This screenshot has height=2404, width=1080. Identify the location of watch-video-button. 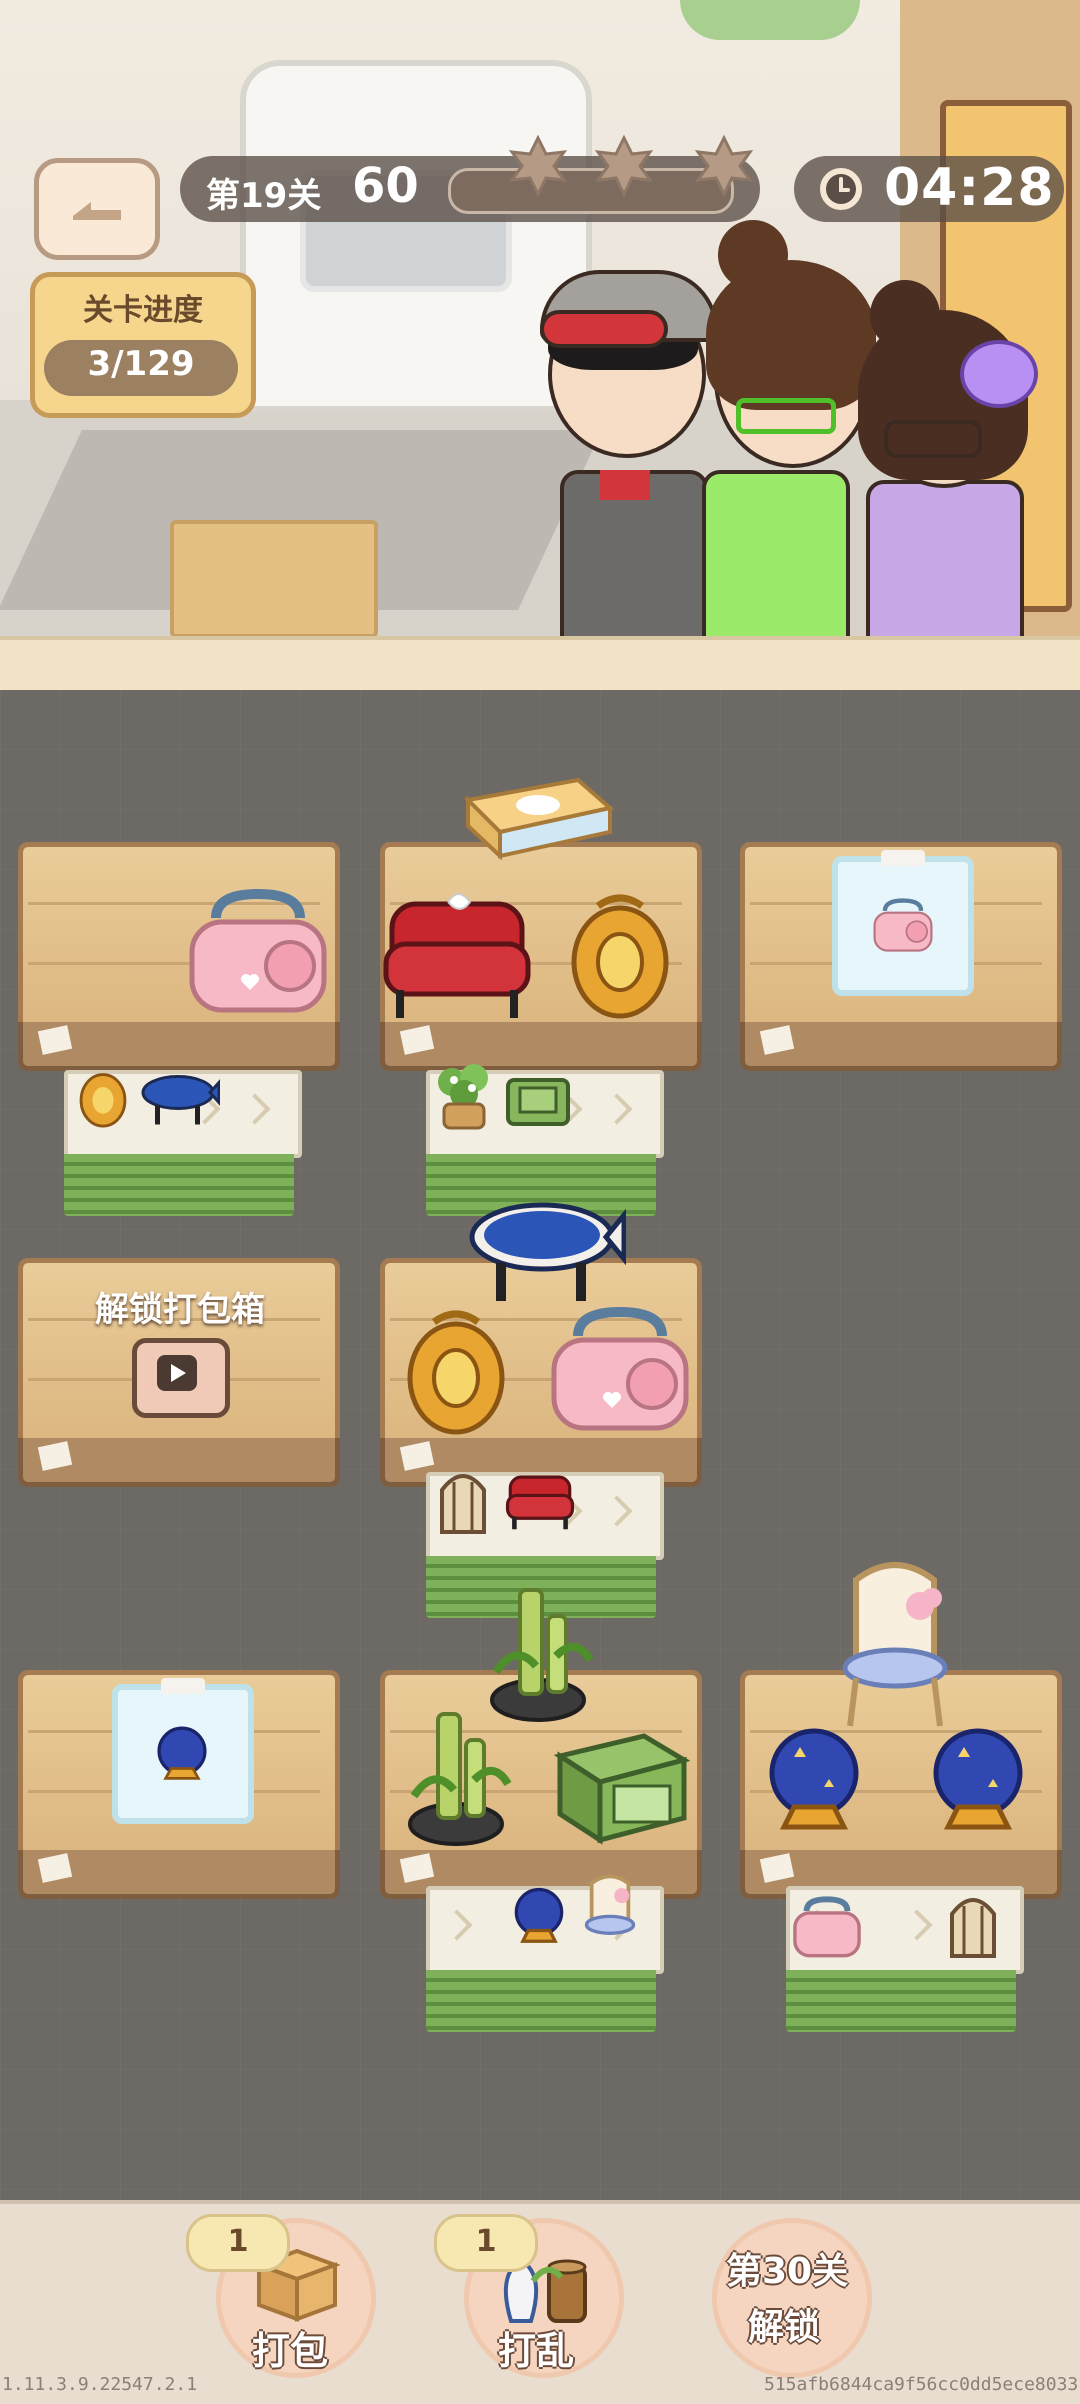
(181, 1378).